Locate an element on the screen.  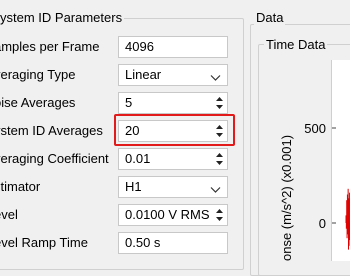
estimator-dropdown: H1 is located at coordinates (173, 187).